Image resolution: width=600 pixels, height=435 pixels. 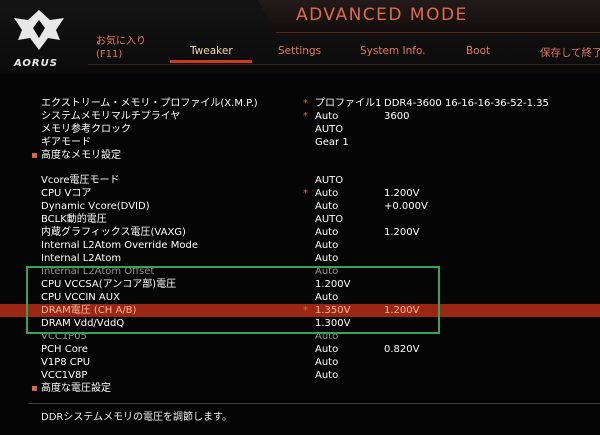 What do you see at coordinates (81, 258) in the screenshot?
I see `setting-label: Internal L2Atom` at bounding box center [81, 258].